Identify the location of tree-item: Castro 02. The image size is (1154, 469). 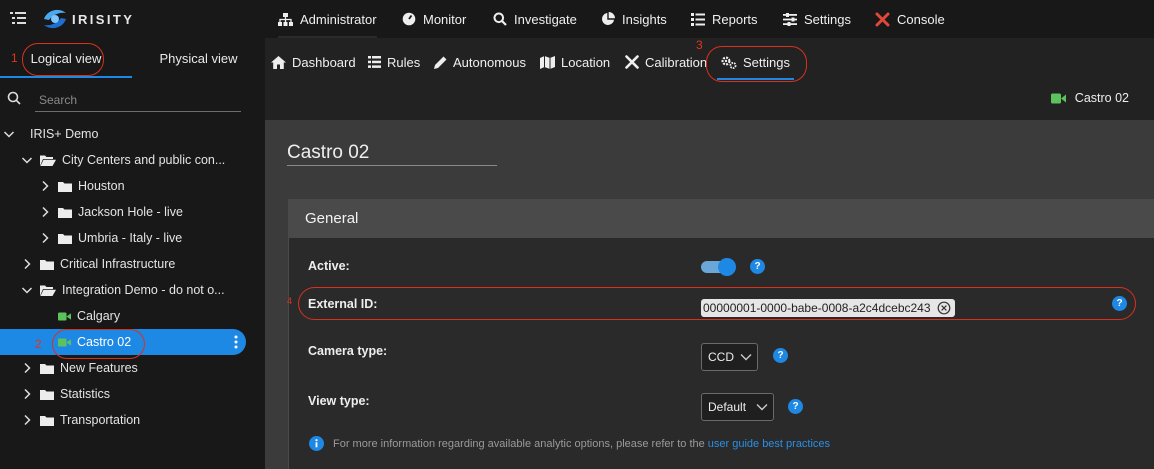
(123, 342).